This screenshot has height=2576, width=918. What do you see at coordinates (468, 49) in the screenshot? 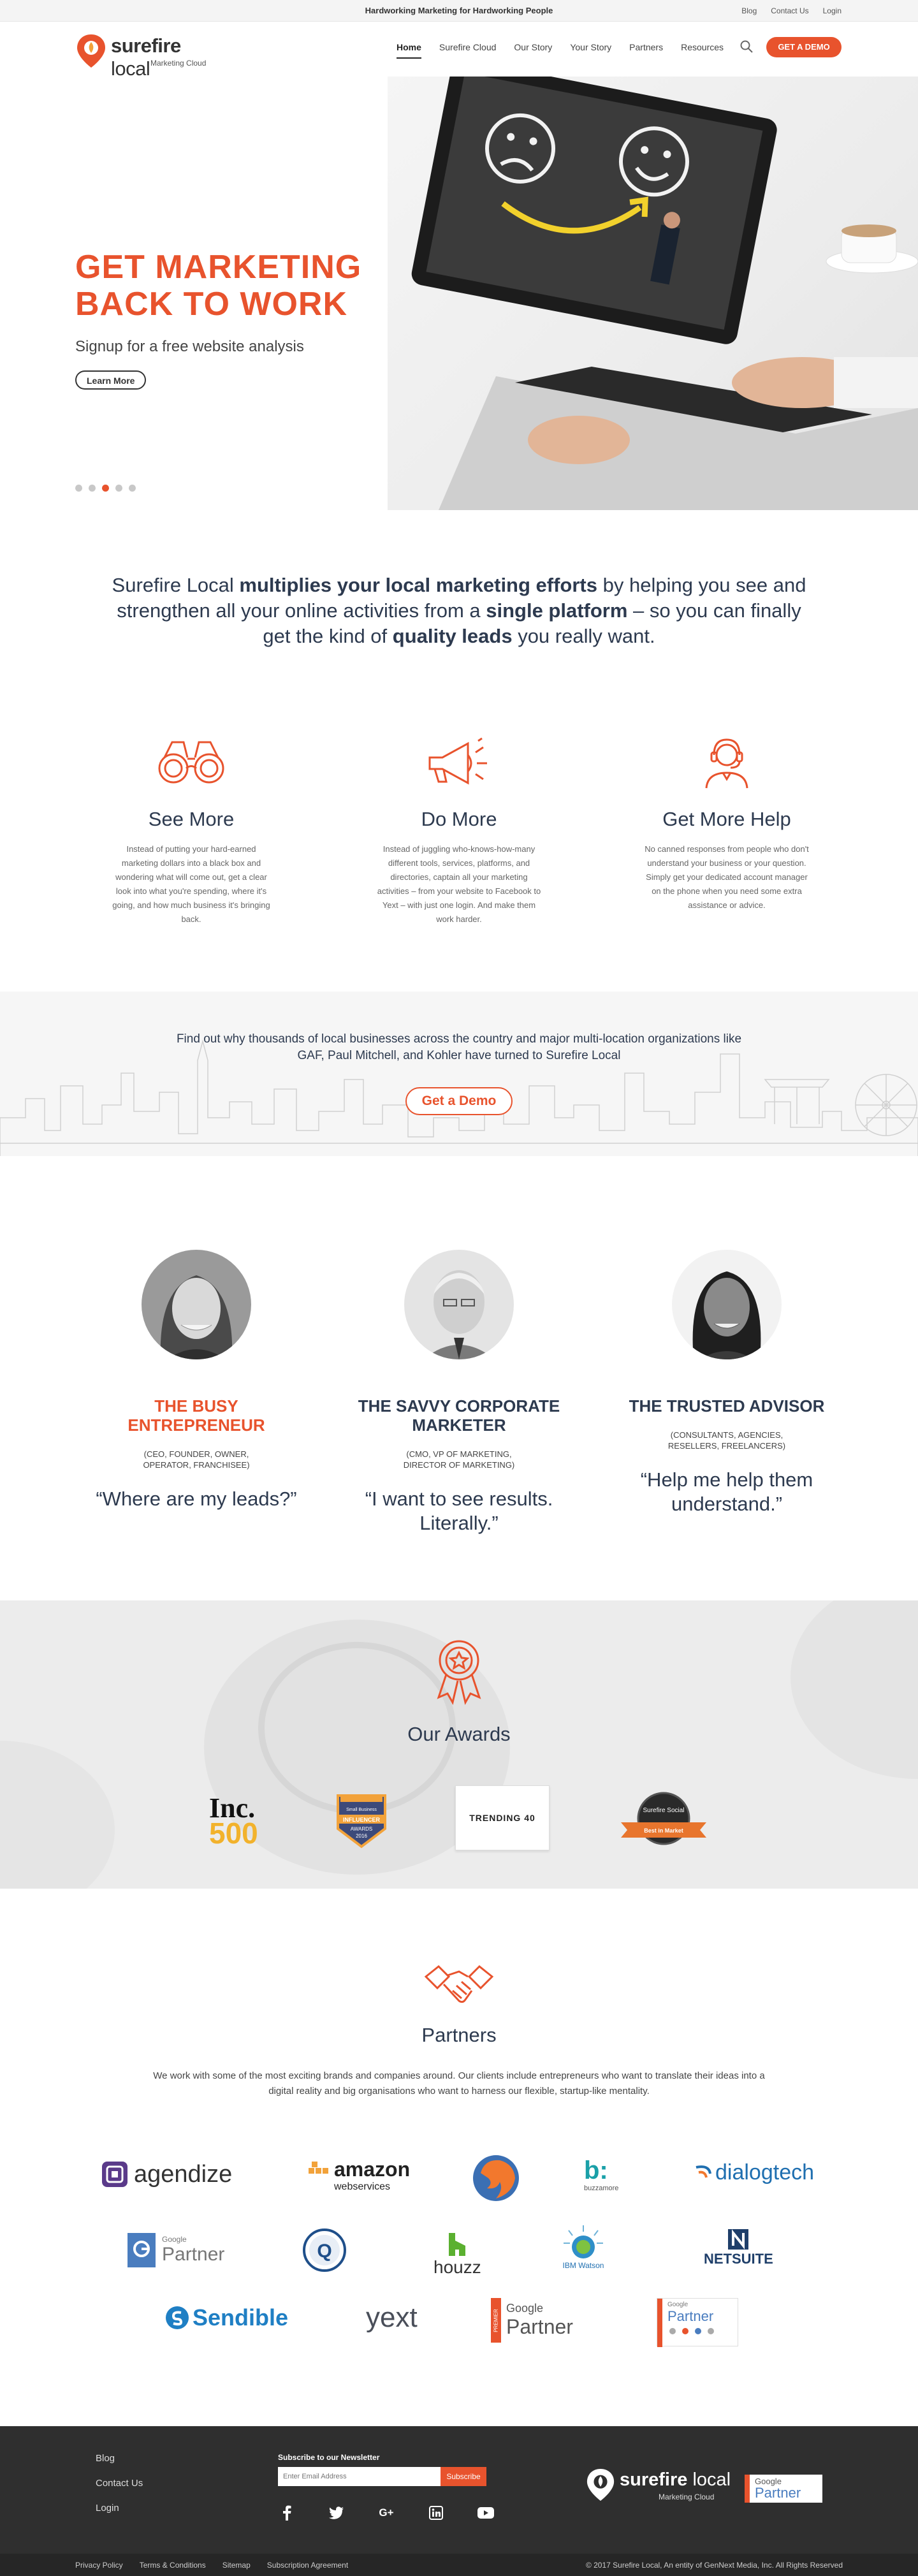
I see `nav-surefire-cloud: Surefire Cloud` at bounding box center [468, 49].